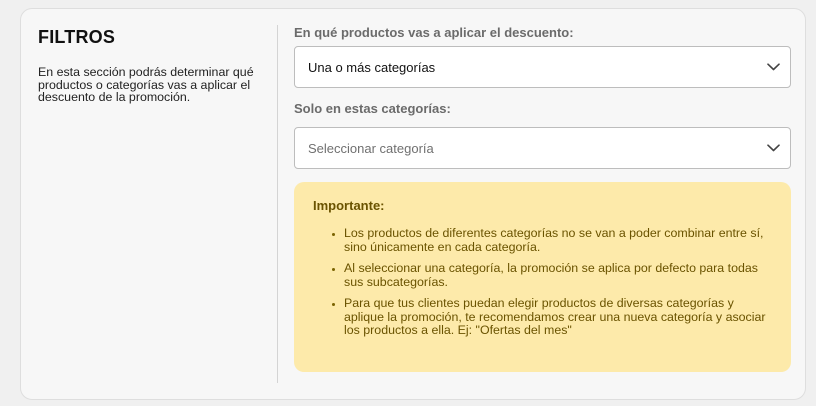 The width and height of the screenshot is (816, 406). Describe the element at coordinates (371, 148) in the screenshot. I see `categories-select-placeholder: Seleccionar categoría` at that location.